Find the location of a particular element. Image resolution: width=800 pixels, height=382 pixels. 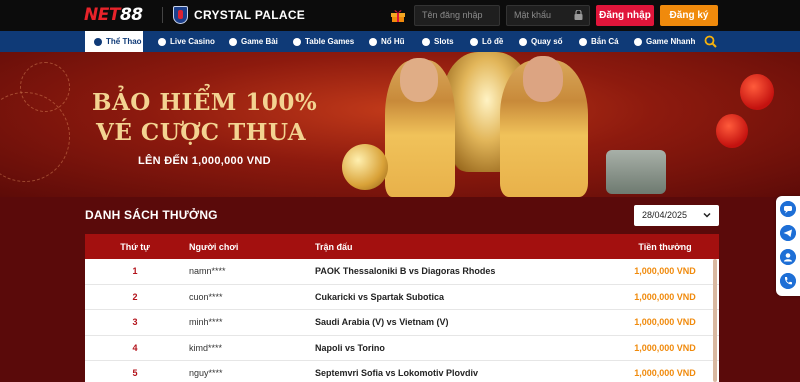

slots-icon is located at coordinates (426, 41).